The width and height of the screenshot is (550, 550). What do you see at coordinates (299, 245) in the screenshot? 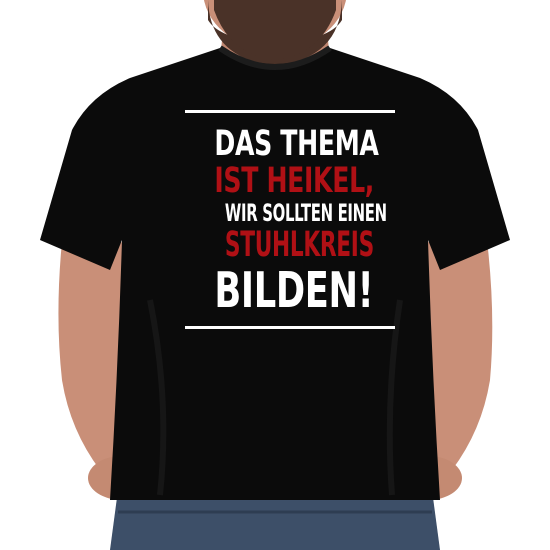
I see `print-line-4: STUHLKREIS` at bounding box center [299, 245].